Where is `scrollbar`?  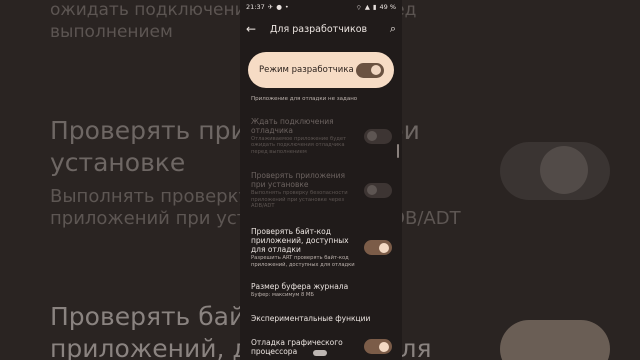 scrollbar is located at coordinates (398, 151).